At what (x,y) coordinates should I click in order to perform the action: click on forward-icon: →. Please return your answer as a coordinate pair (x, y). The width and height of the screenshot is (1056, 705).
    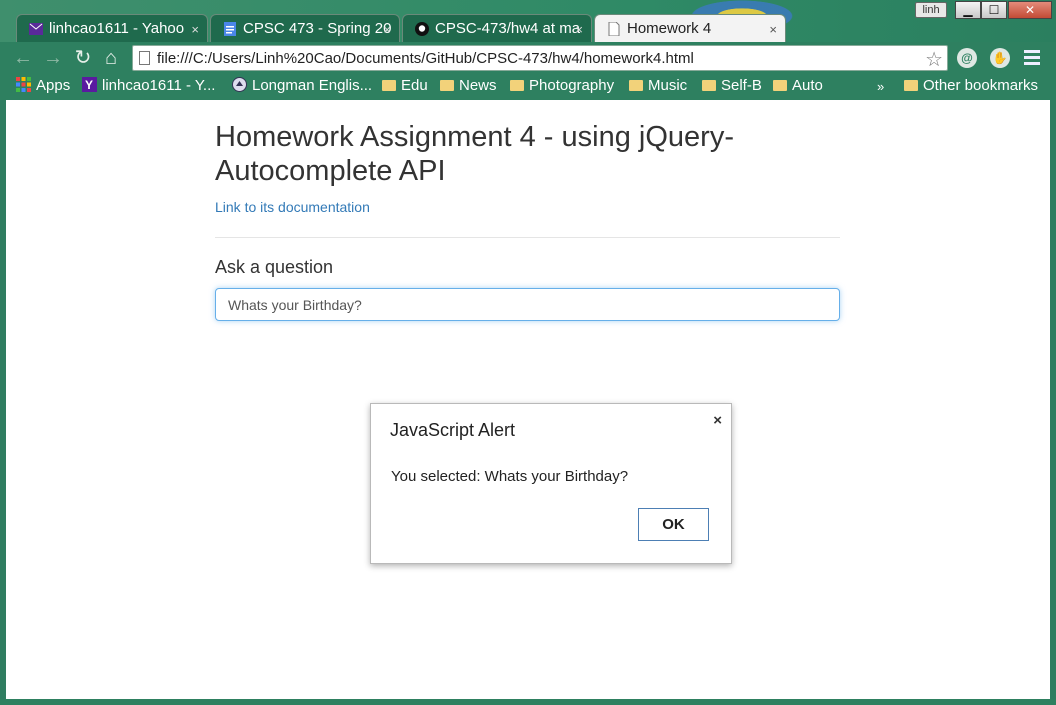
    Looking at the image, I should click on (53, 58).